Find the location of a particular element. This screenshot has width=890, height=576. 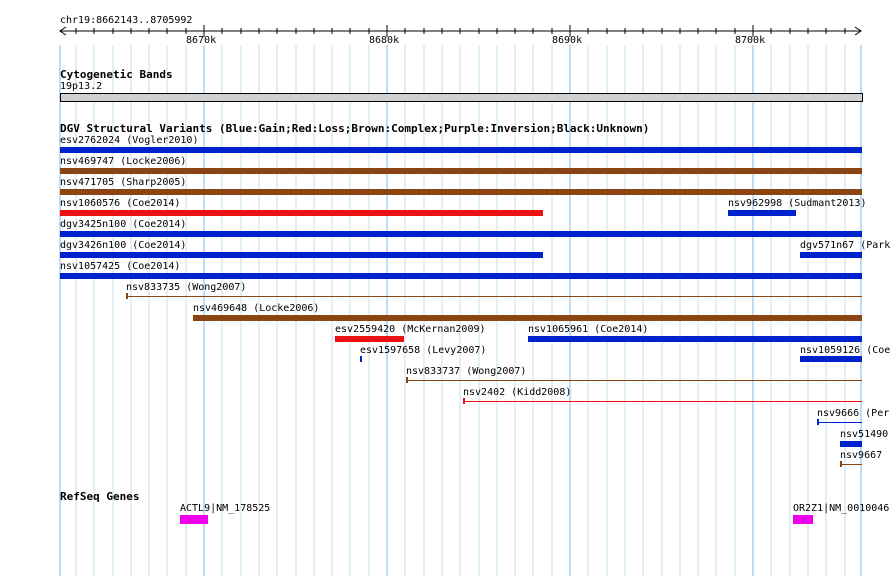

ruler-tick-label: 8680k is located at coordinates (384, 40).